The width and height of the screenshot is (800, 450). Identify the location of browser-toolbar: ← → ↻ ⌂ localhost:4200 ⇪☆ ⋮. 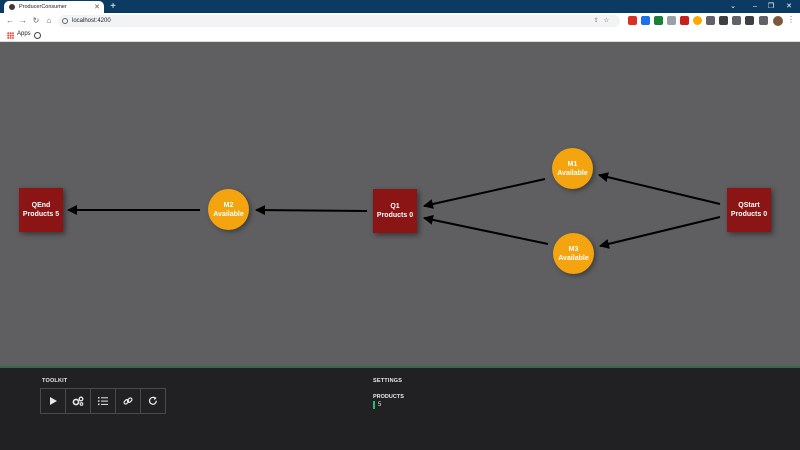
(400, 21).